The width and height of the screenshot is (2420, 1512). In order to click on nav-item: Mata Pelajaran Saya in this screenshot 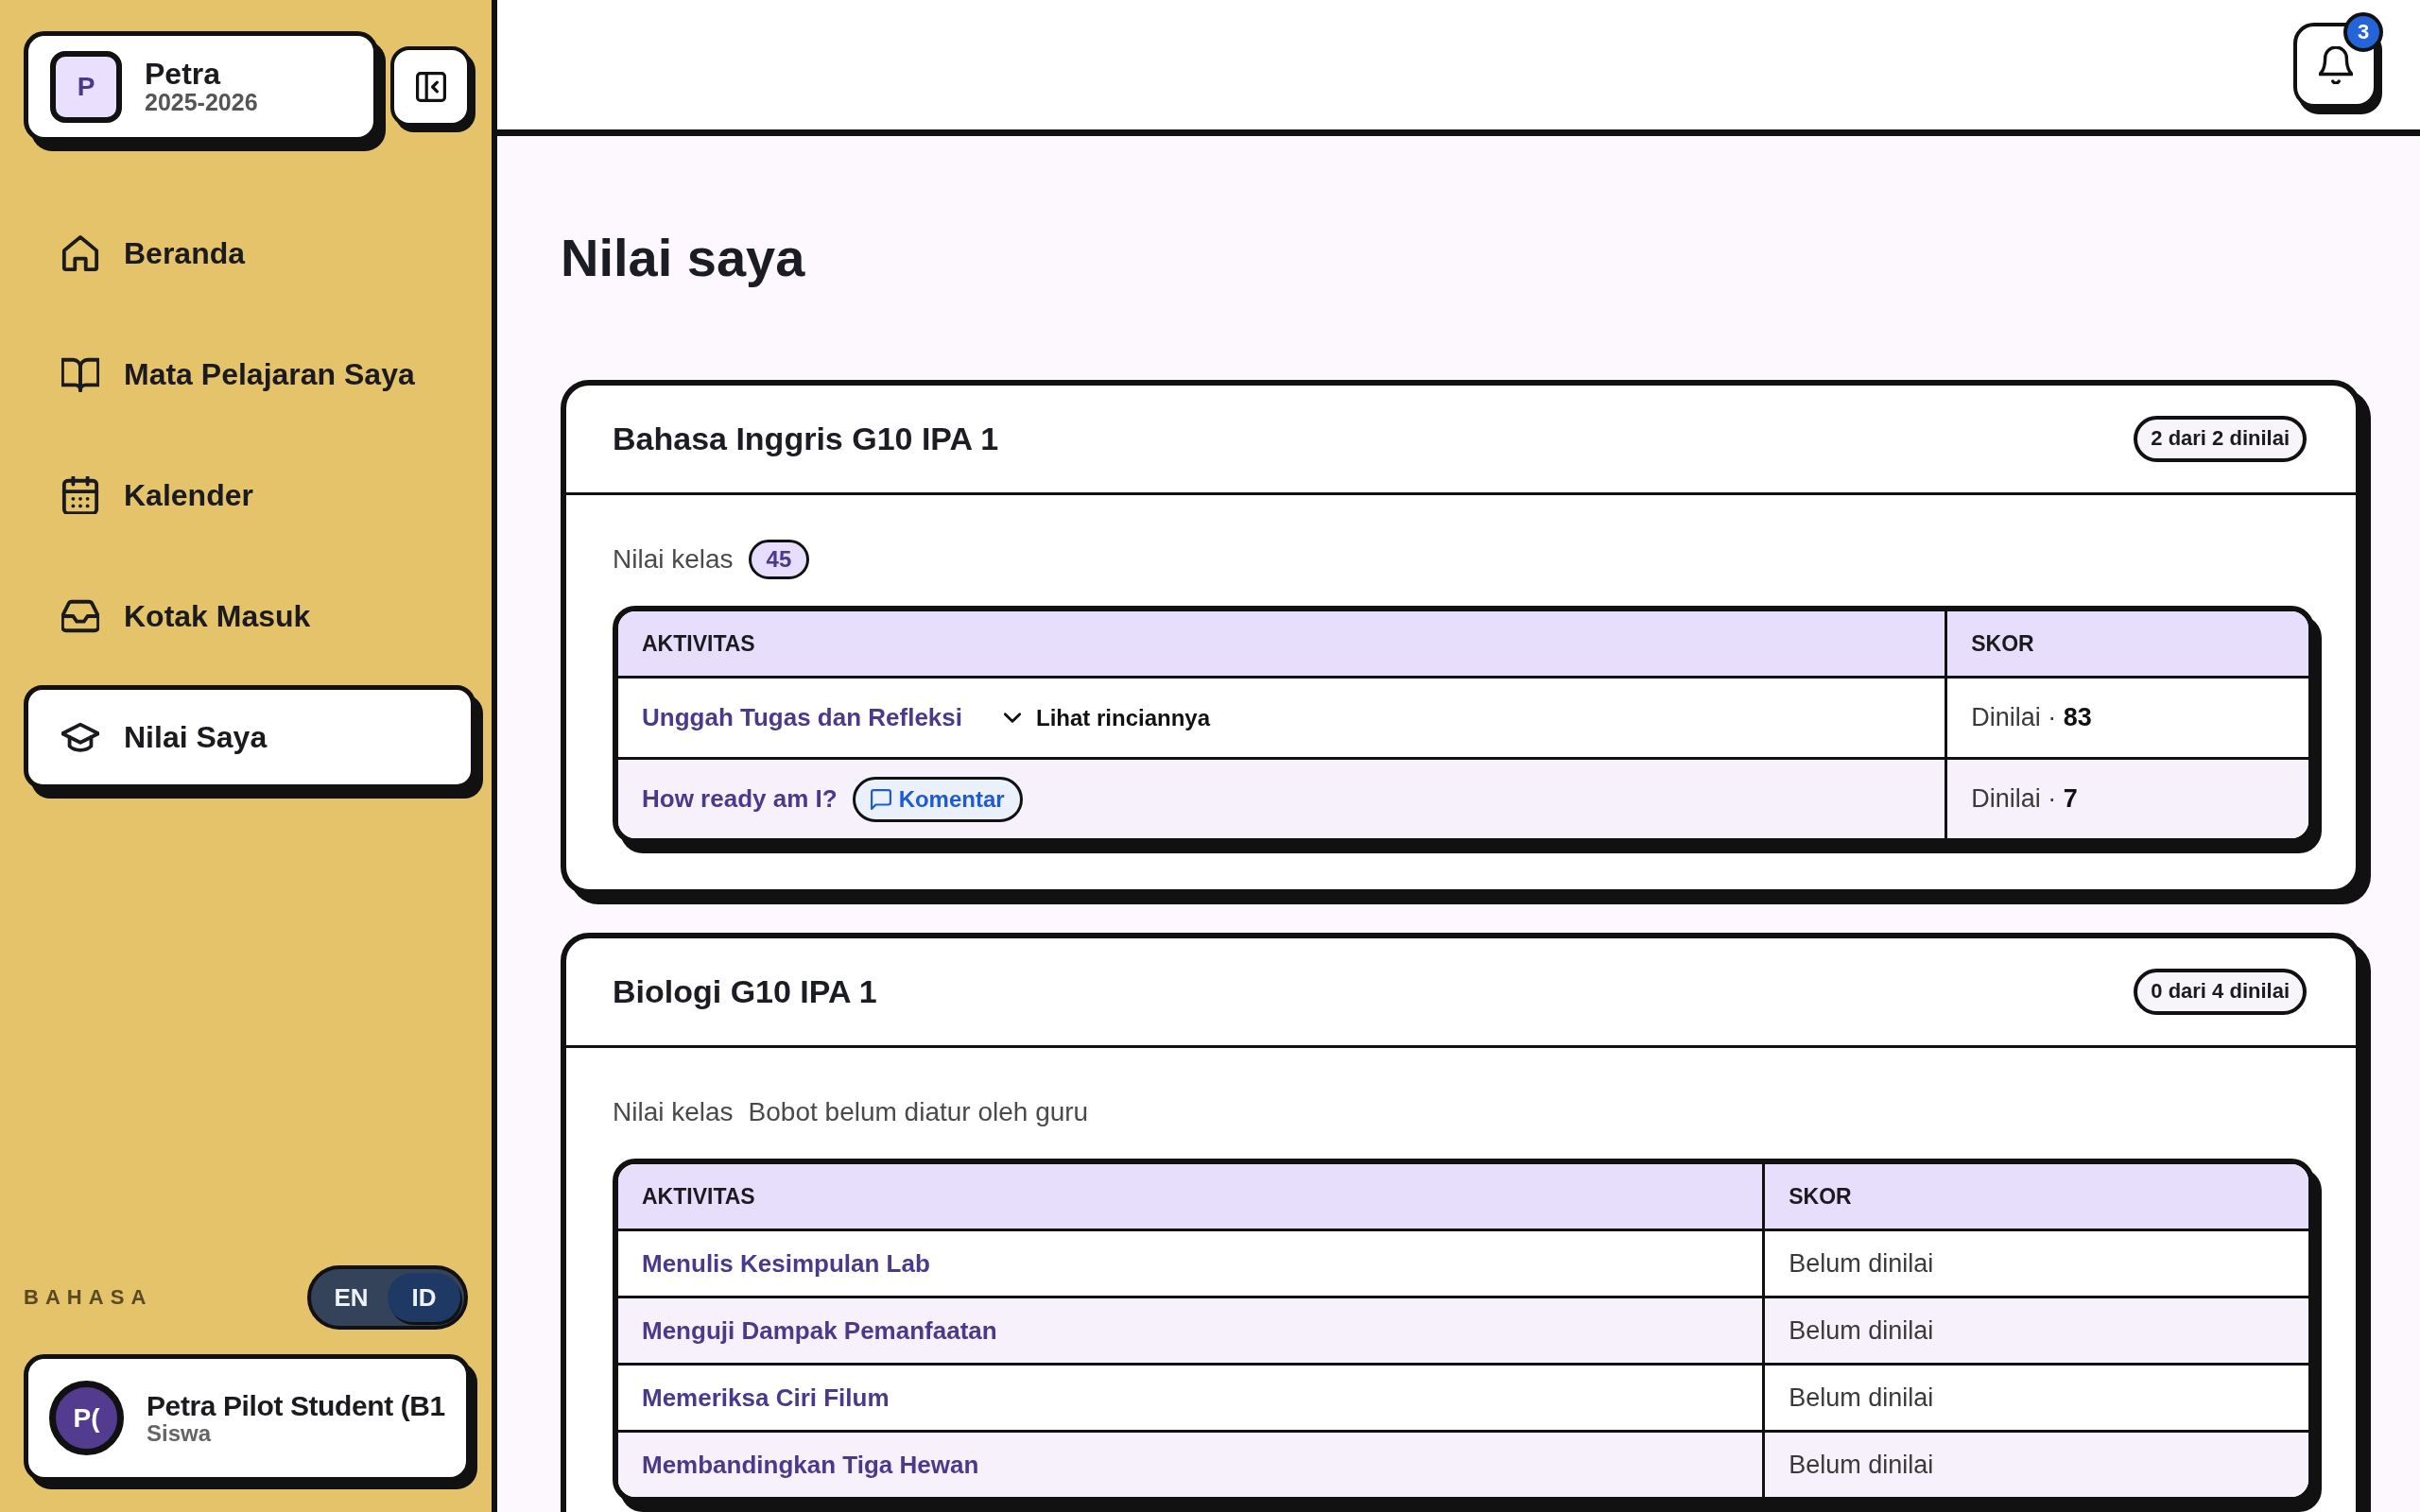, I will do `click(249, 374)`.